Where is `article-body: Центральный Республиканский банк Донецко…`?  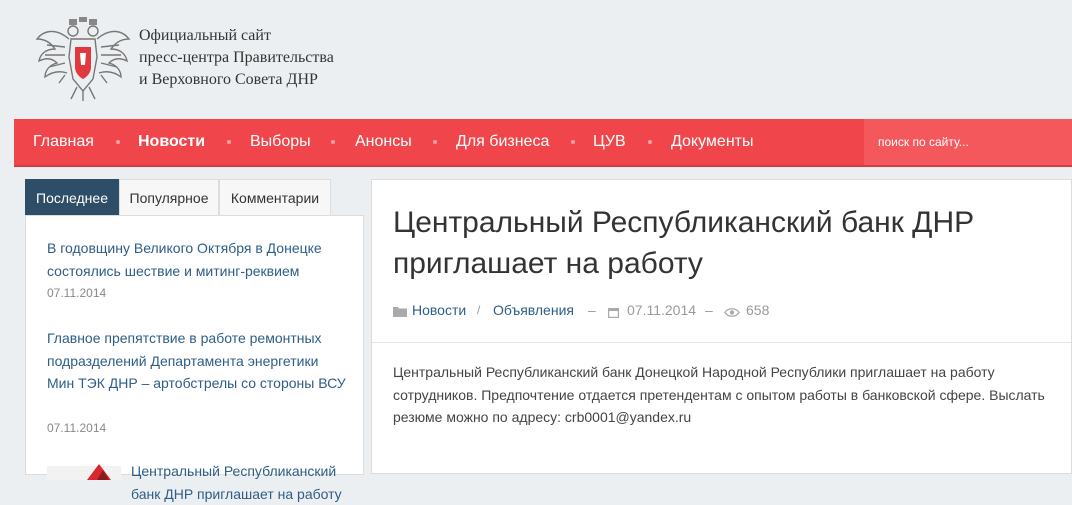
article-body: Центральный Республиканский банк Донецко… is located at coordinates (719, 394).